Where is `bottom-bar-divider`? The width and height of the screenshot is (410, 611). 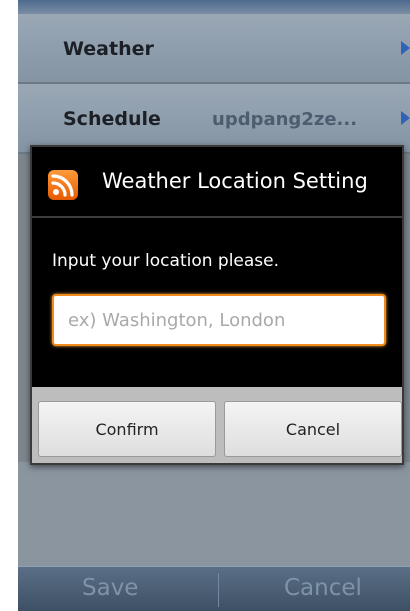 bottom-bar-divider is located at coordinates (218, 590).